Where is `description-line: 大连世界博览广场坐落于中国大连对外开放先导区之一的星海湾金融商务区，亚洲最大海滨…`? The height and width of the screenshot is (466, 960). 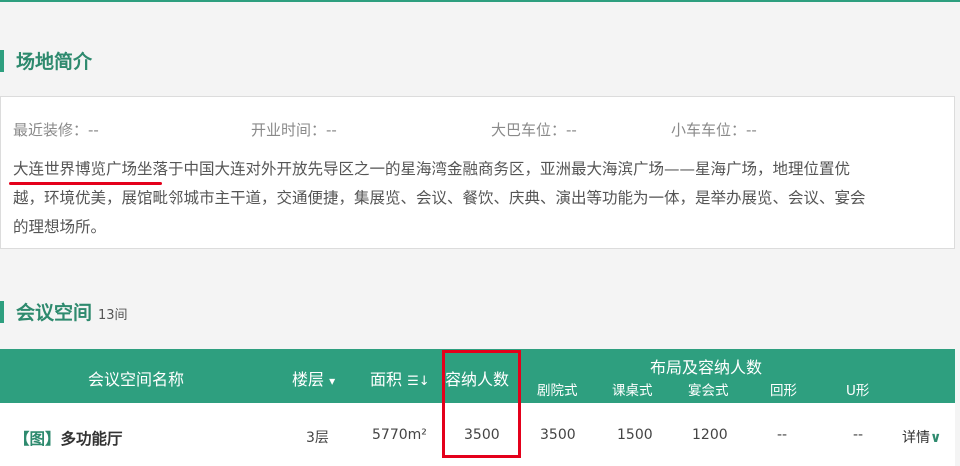
description-line: 大连世界博览广场坐落于中国大连对外开放先导区之一的星海湾金融商务区，亚洲最大海滨… is located at coordinates (432, 169).